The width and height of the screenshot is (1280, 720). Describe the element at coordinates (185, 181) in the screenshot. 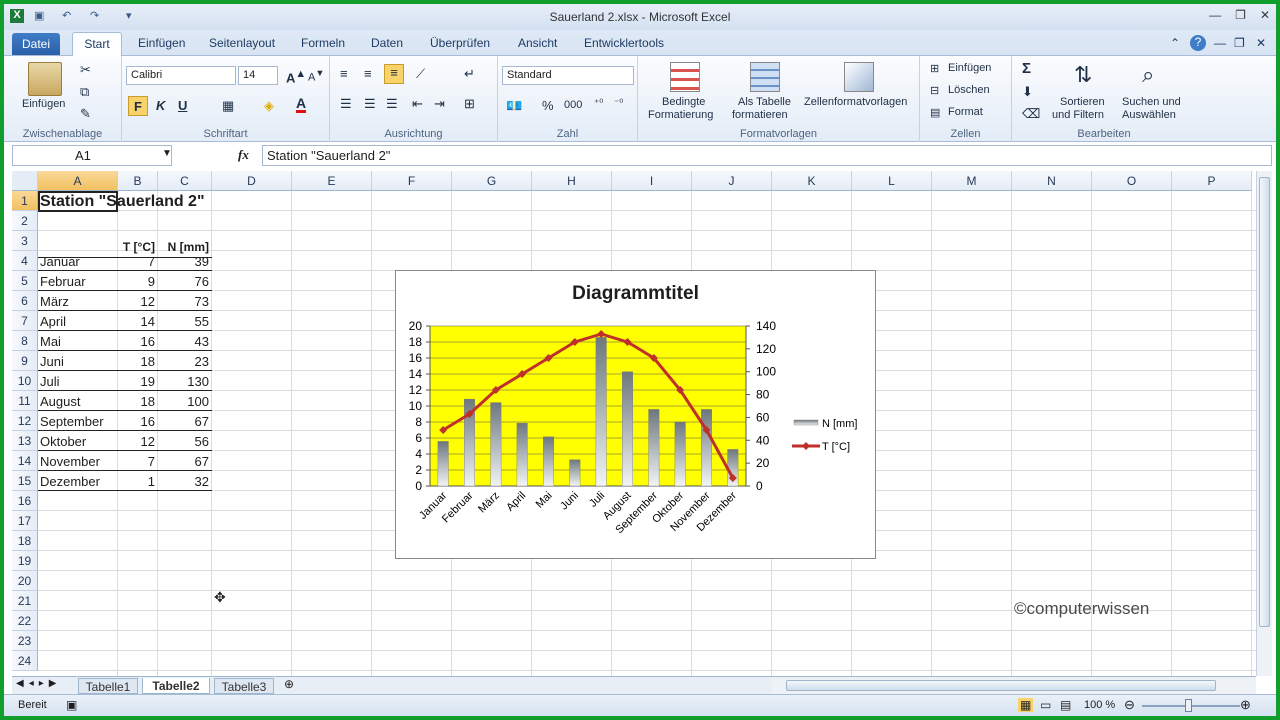

I see `column-header: C` at that location.